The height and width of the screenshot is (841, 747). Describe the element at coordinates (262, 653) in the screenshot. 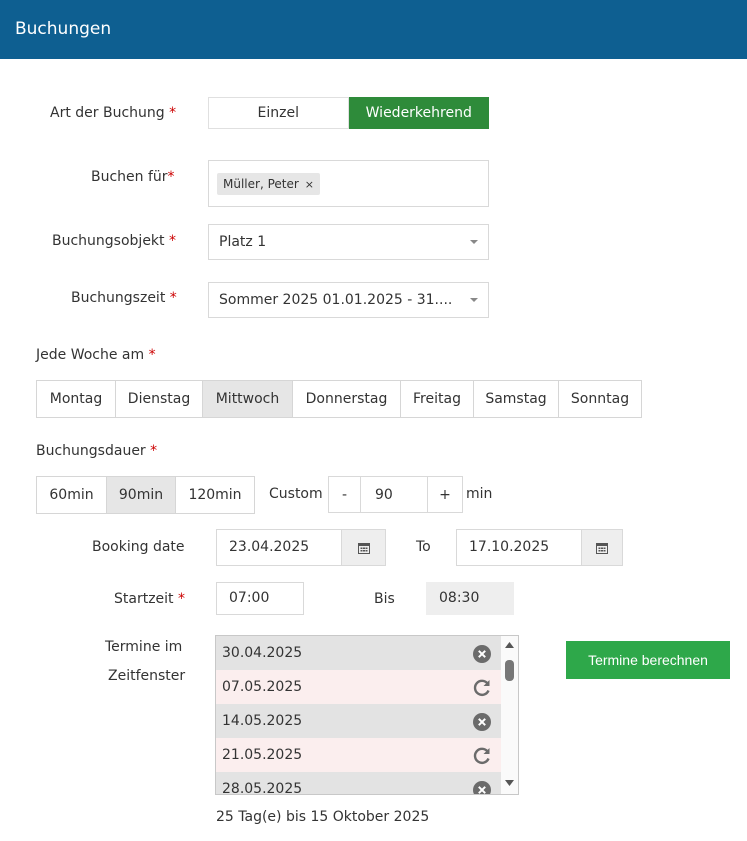

I see `appointment-date: 30.04.2025` at that location.